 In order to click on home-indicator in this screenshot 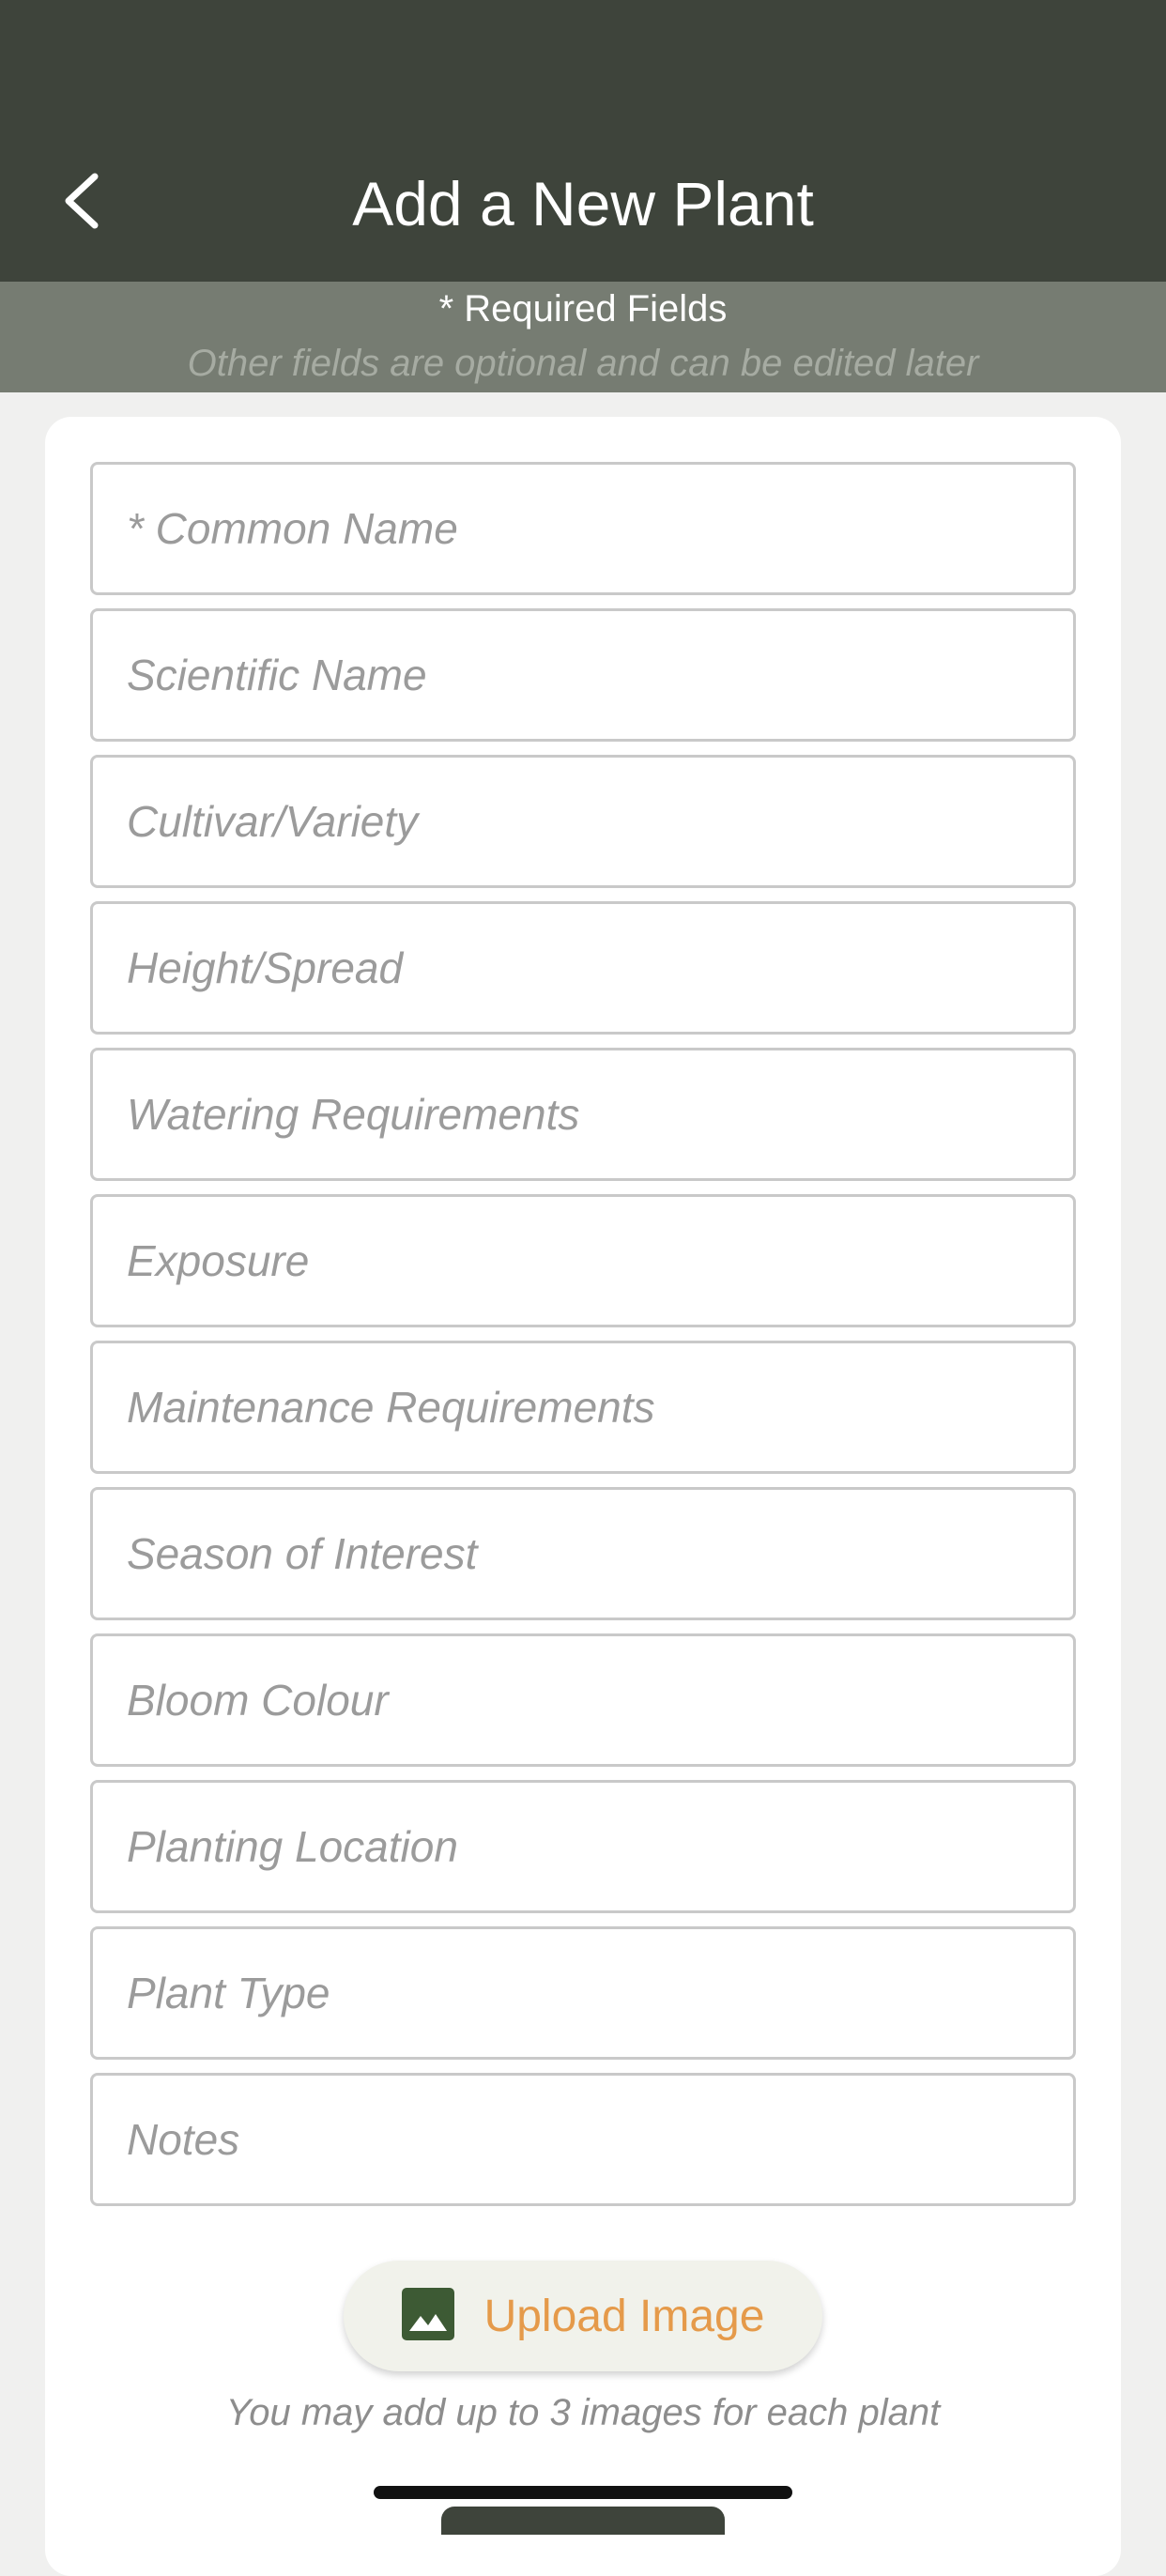, I will do `click(583, 2492)`.